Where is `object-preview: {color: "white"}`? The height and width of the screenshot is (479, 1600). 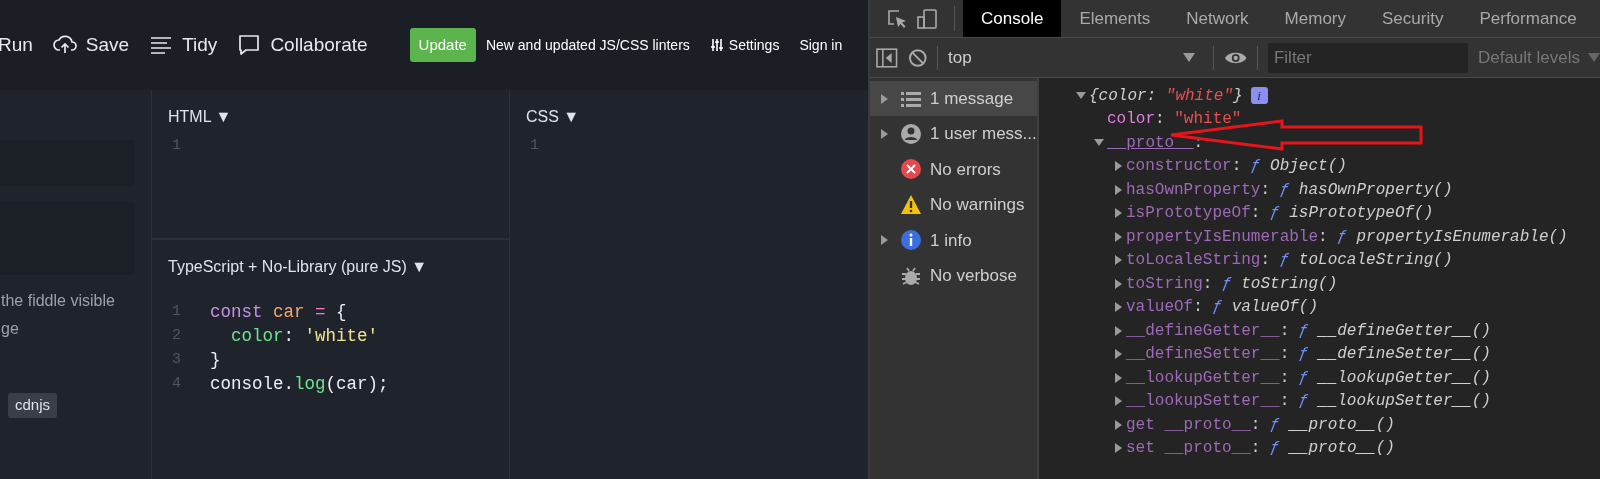 object-preview: {color: "white"} is located at coordinates (1166, 95).